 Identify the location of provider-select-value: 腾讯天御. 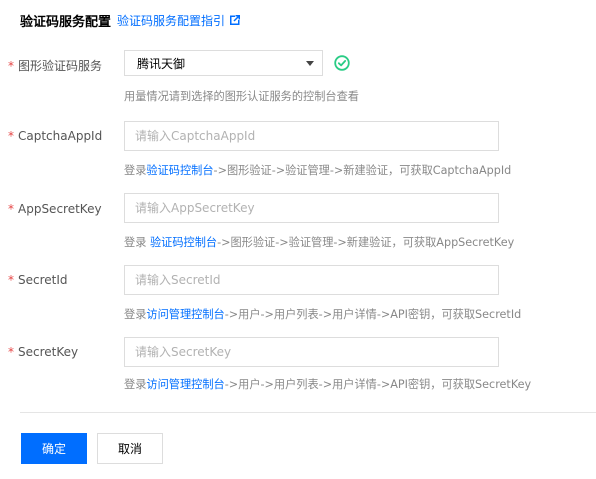
(161, 63).